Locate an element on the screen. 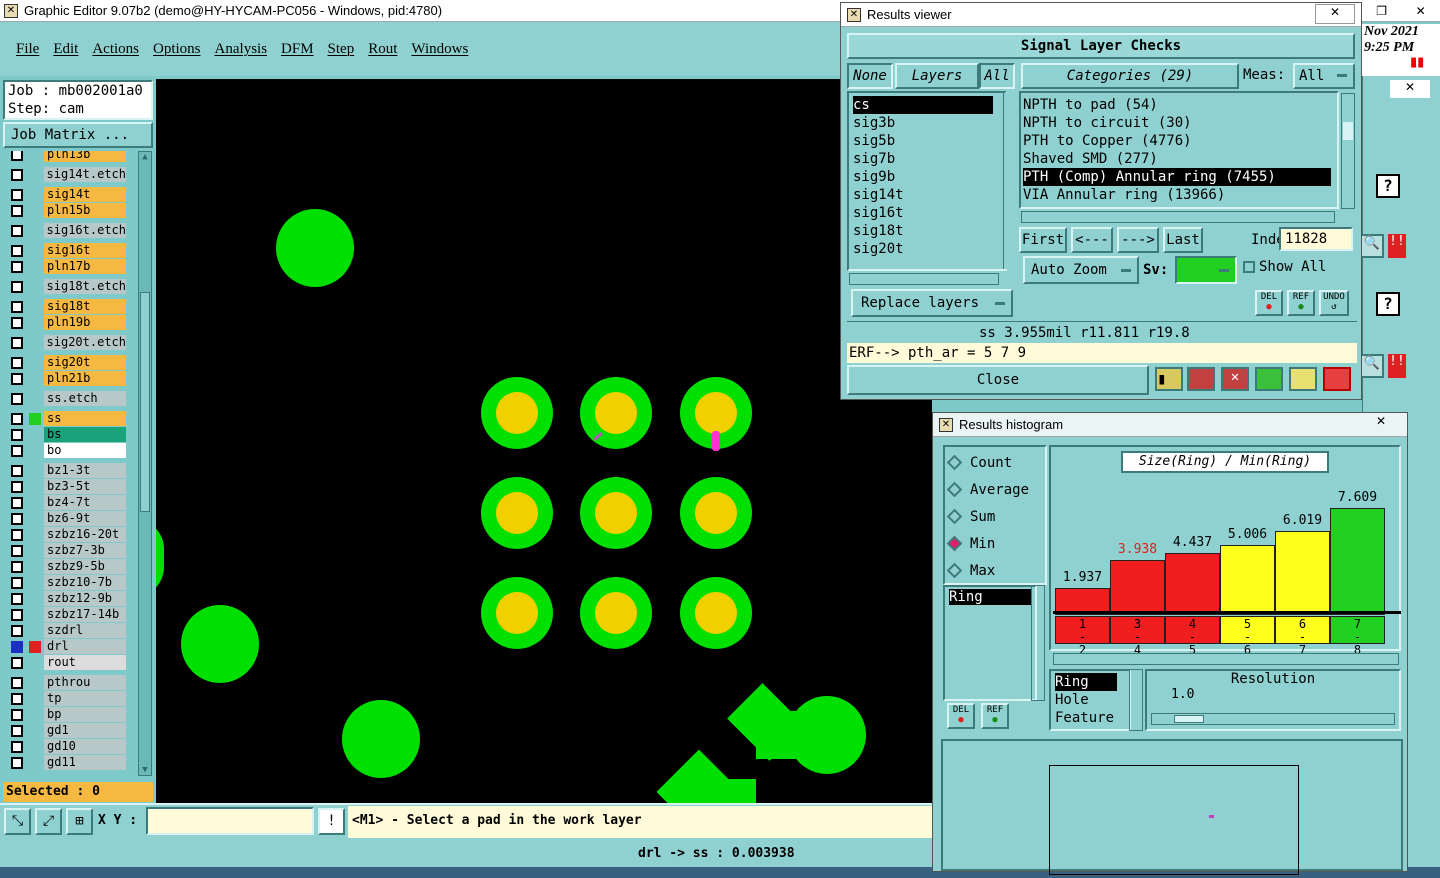 The width and height of the screenshot is (1440, 878). zoom-fit-icon: ⤡ is located at coordinates (17, 821).